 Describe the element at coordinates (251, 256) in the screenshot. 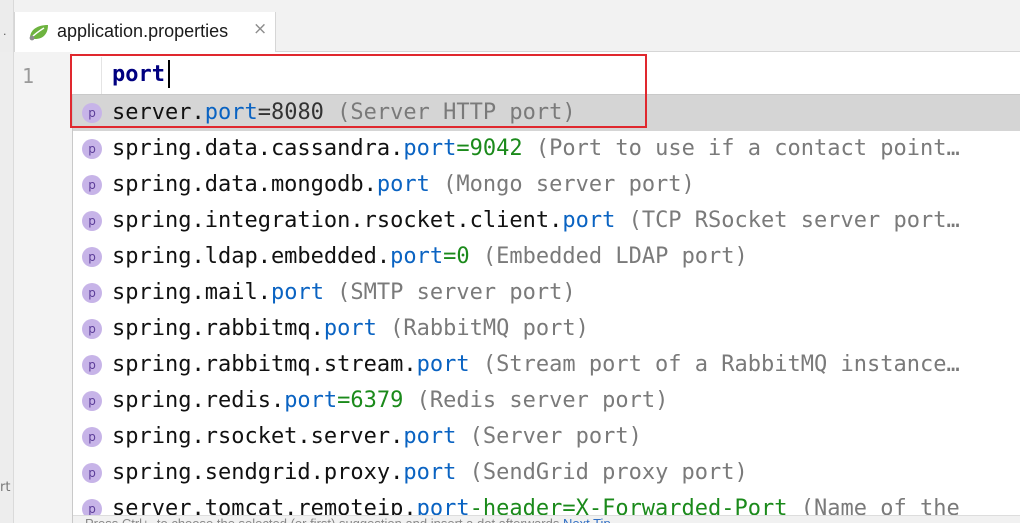

I see `property-prefix: spring.ldap.embedded.` at that location.